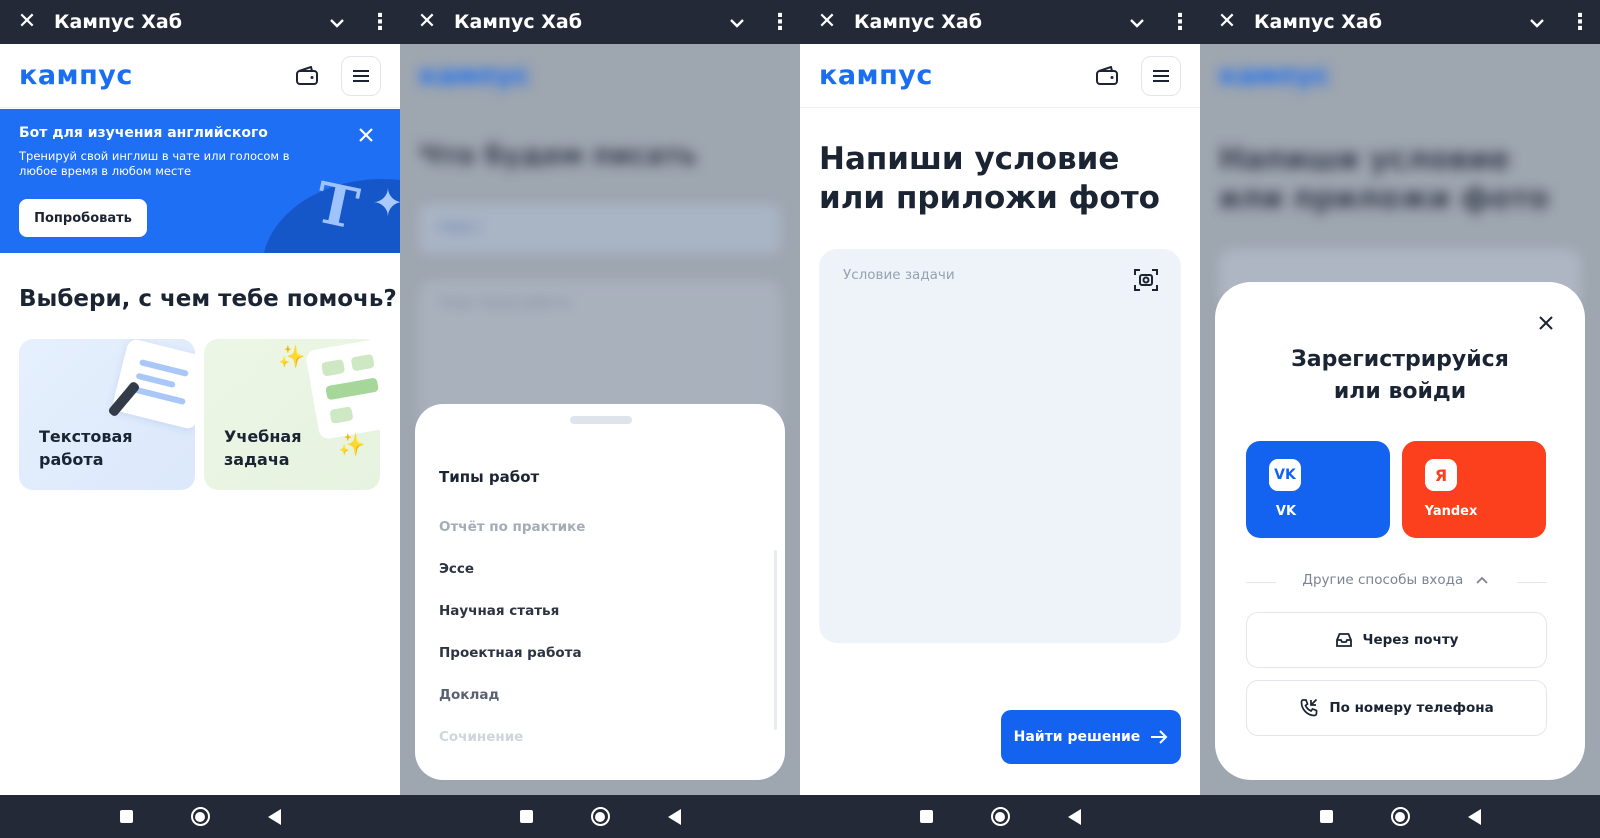 The height and width of the screenshot is (838, 1600). I want to click on other-methods-label: Другие способы входа, so click(1383, 580).